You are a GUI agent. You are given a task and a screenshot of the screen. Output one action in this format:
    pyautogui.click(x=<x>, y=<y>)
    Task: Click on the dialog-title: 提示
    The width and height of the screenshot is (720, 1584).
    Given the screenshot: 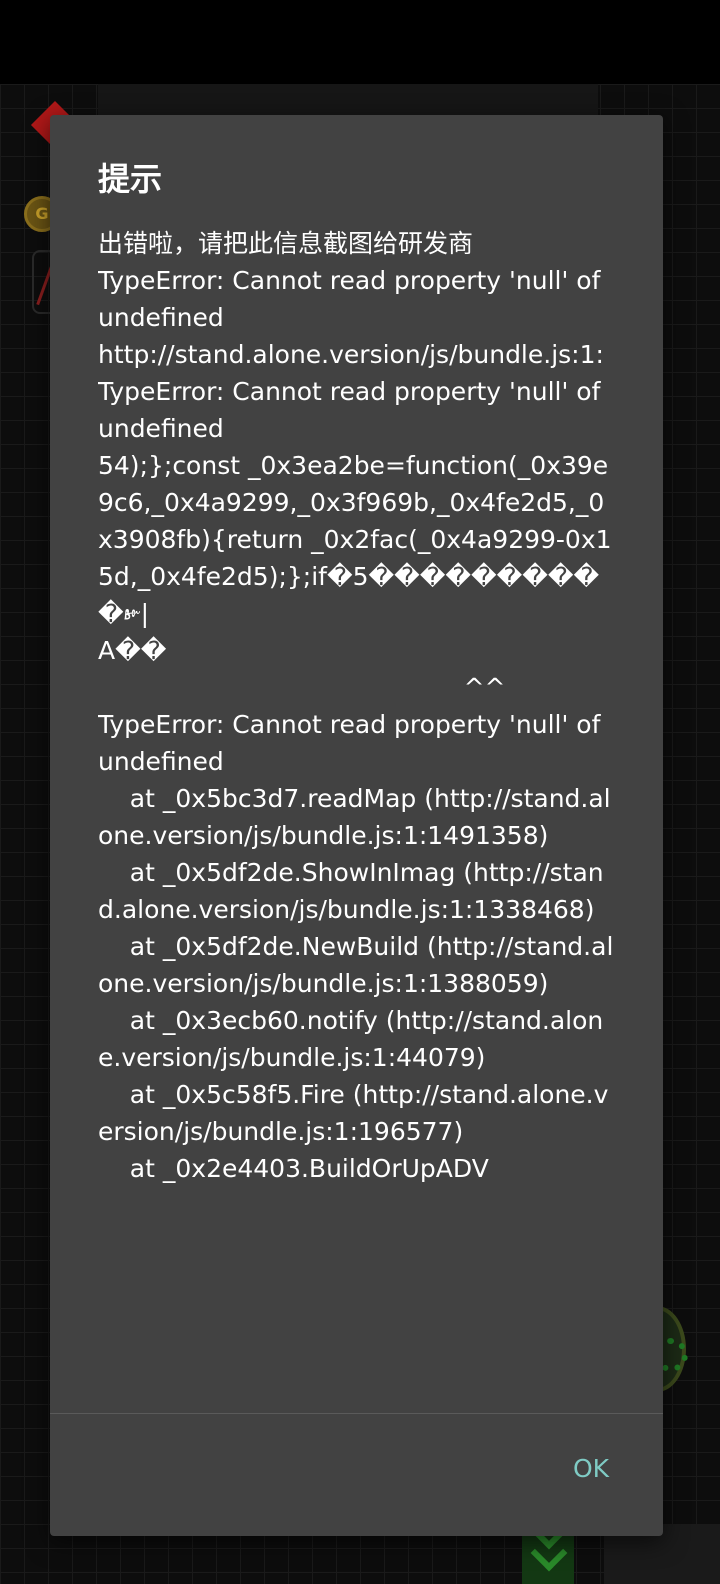 What is the action you would take?
    pyautogui.click(x=130, y=179)
    